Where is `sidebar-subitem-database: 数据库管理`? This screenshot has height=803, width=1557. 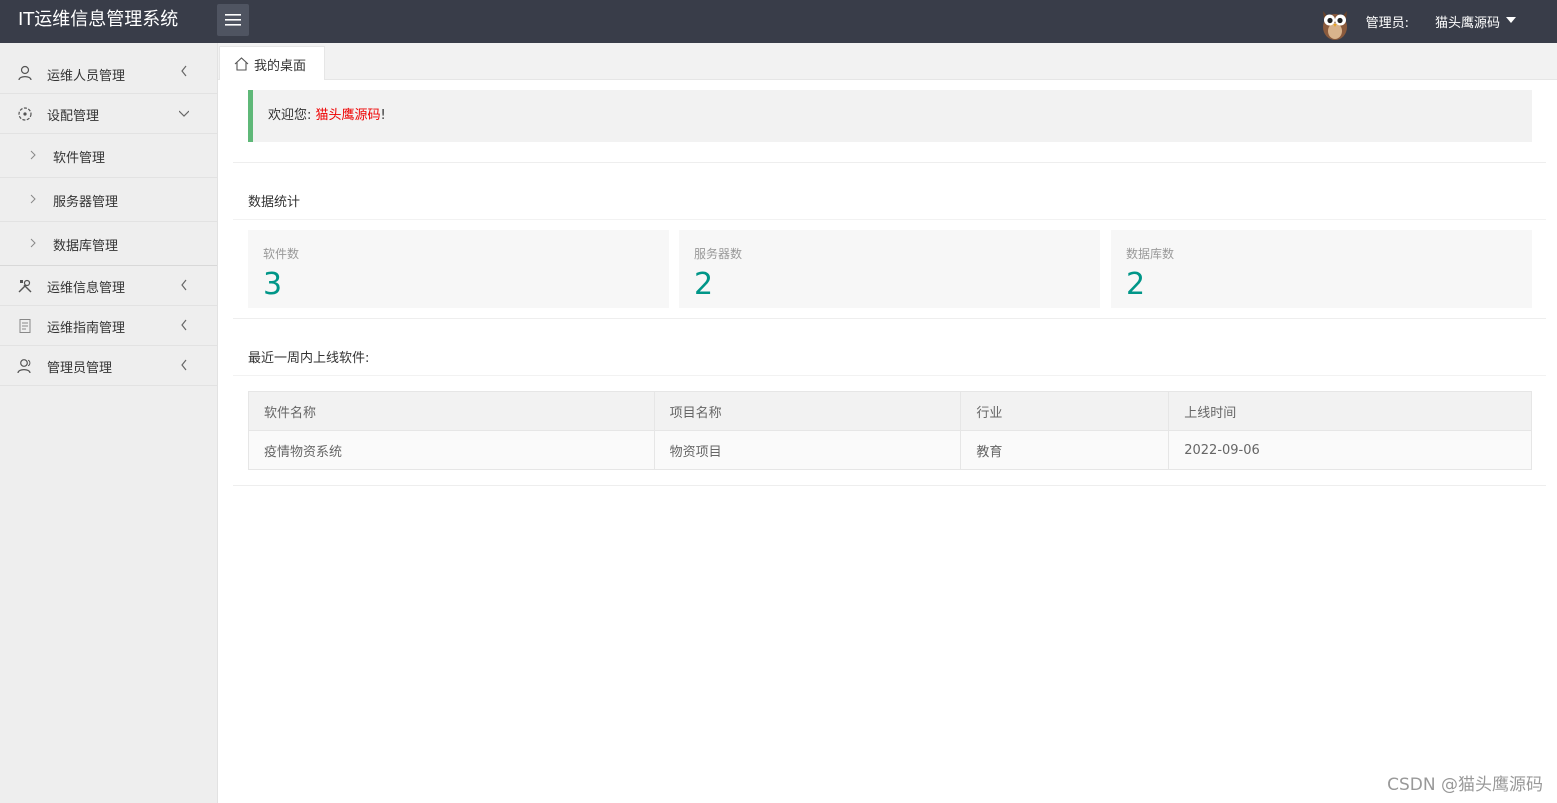 sidebar-subitem-database: 数据库管理 is located at coordinates (108, 244).